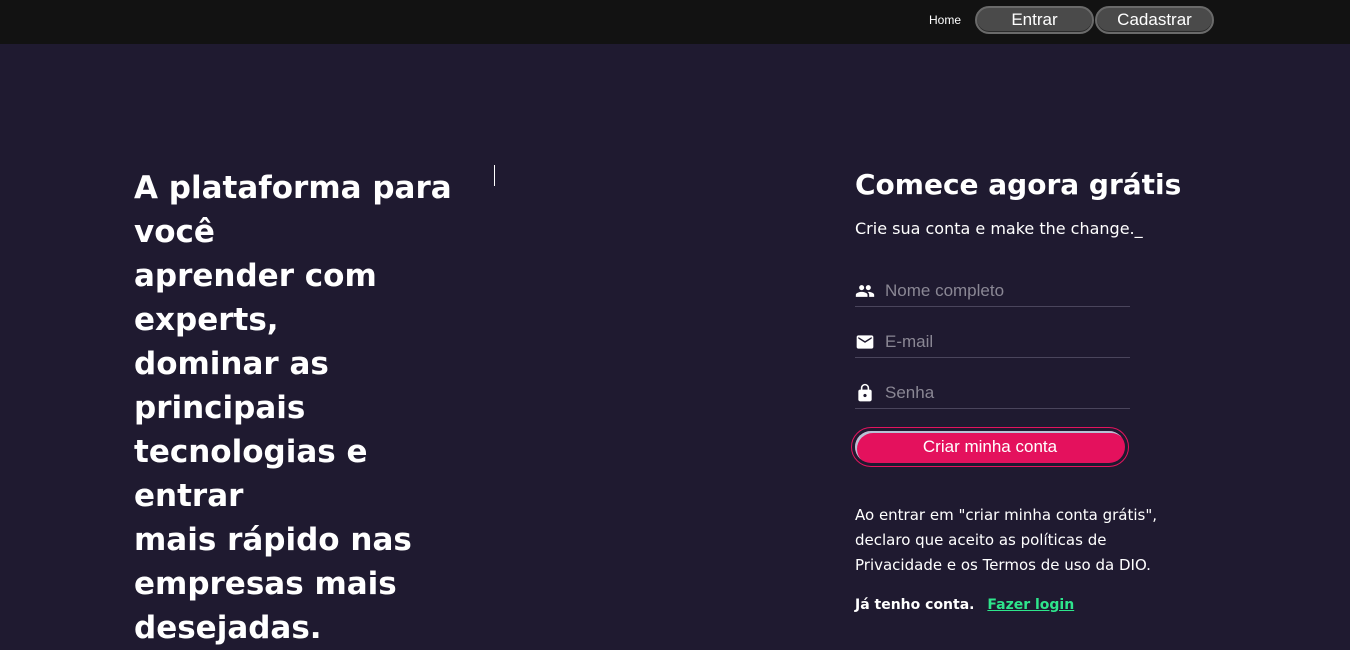 This screenshot has height=650, width=1350. Describe the element at coordinates (1034, 20) in the screenshot. I see `login-button: Entrar` at that location.